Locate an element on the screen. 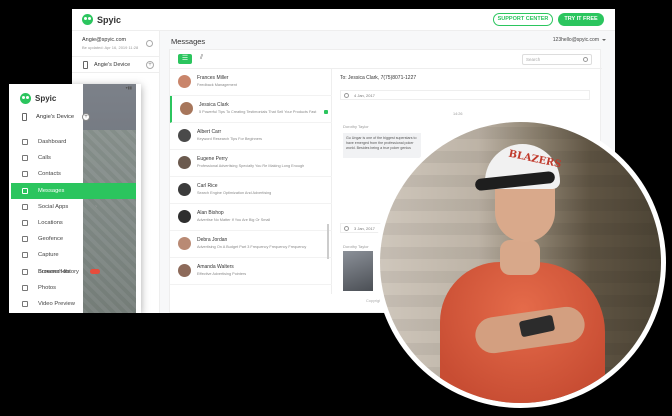 The width and height of the screenshot is (672, 416). conversation-item: Frances Miller Feedback Management is located at coordinates (251, 82).